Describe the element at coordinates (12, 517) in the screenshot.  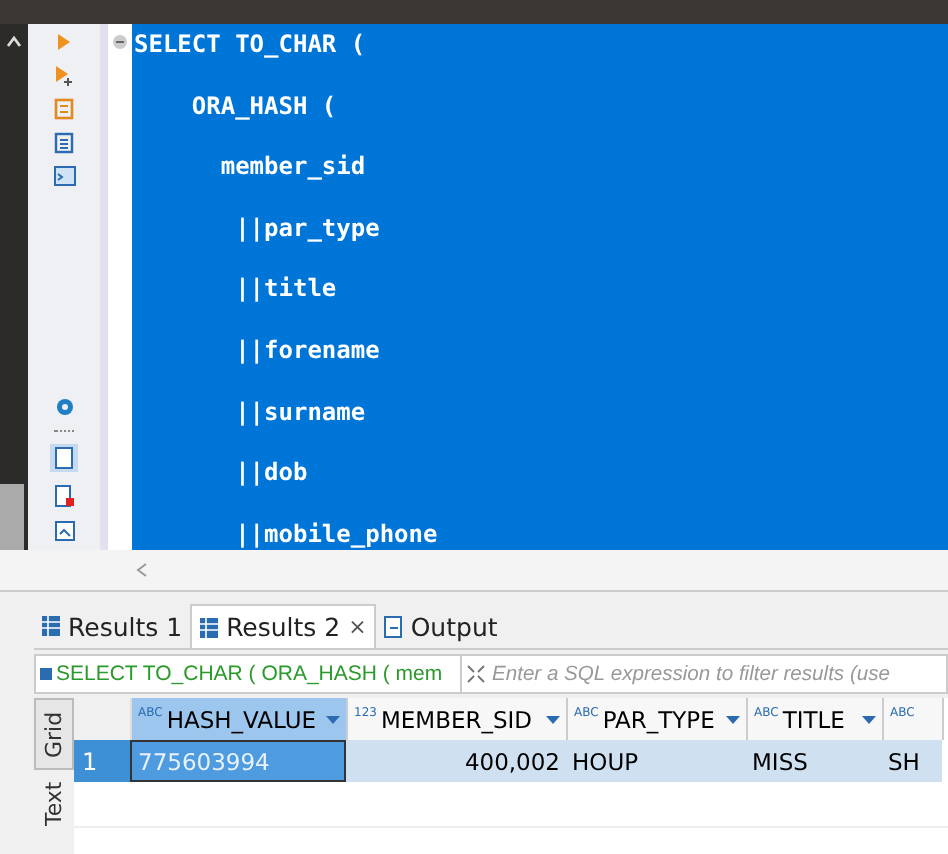
I see `panel-handle` at that location.